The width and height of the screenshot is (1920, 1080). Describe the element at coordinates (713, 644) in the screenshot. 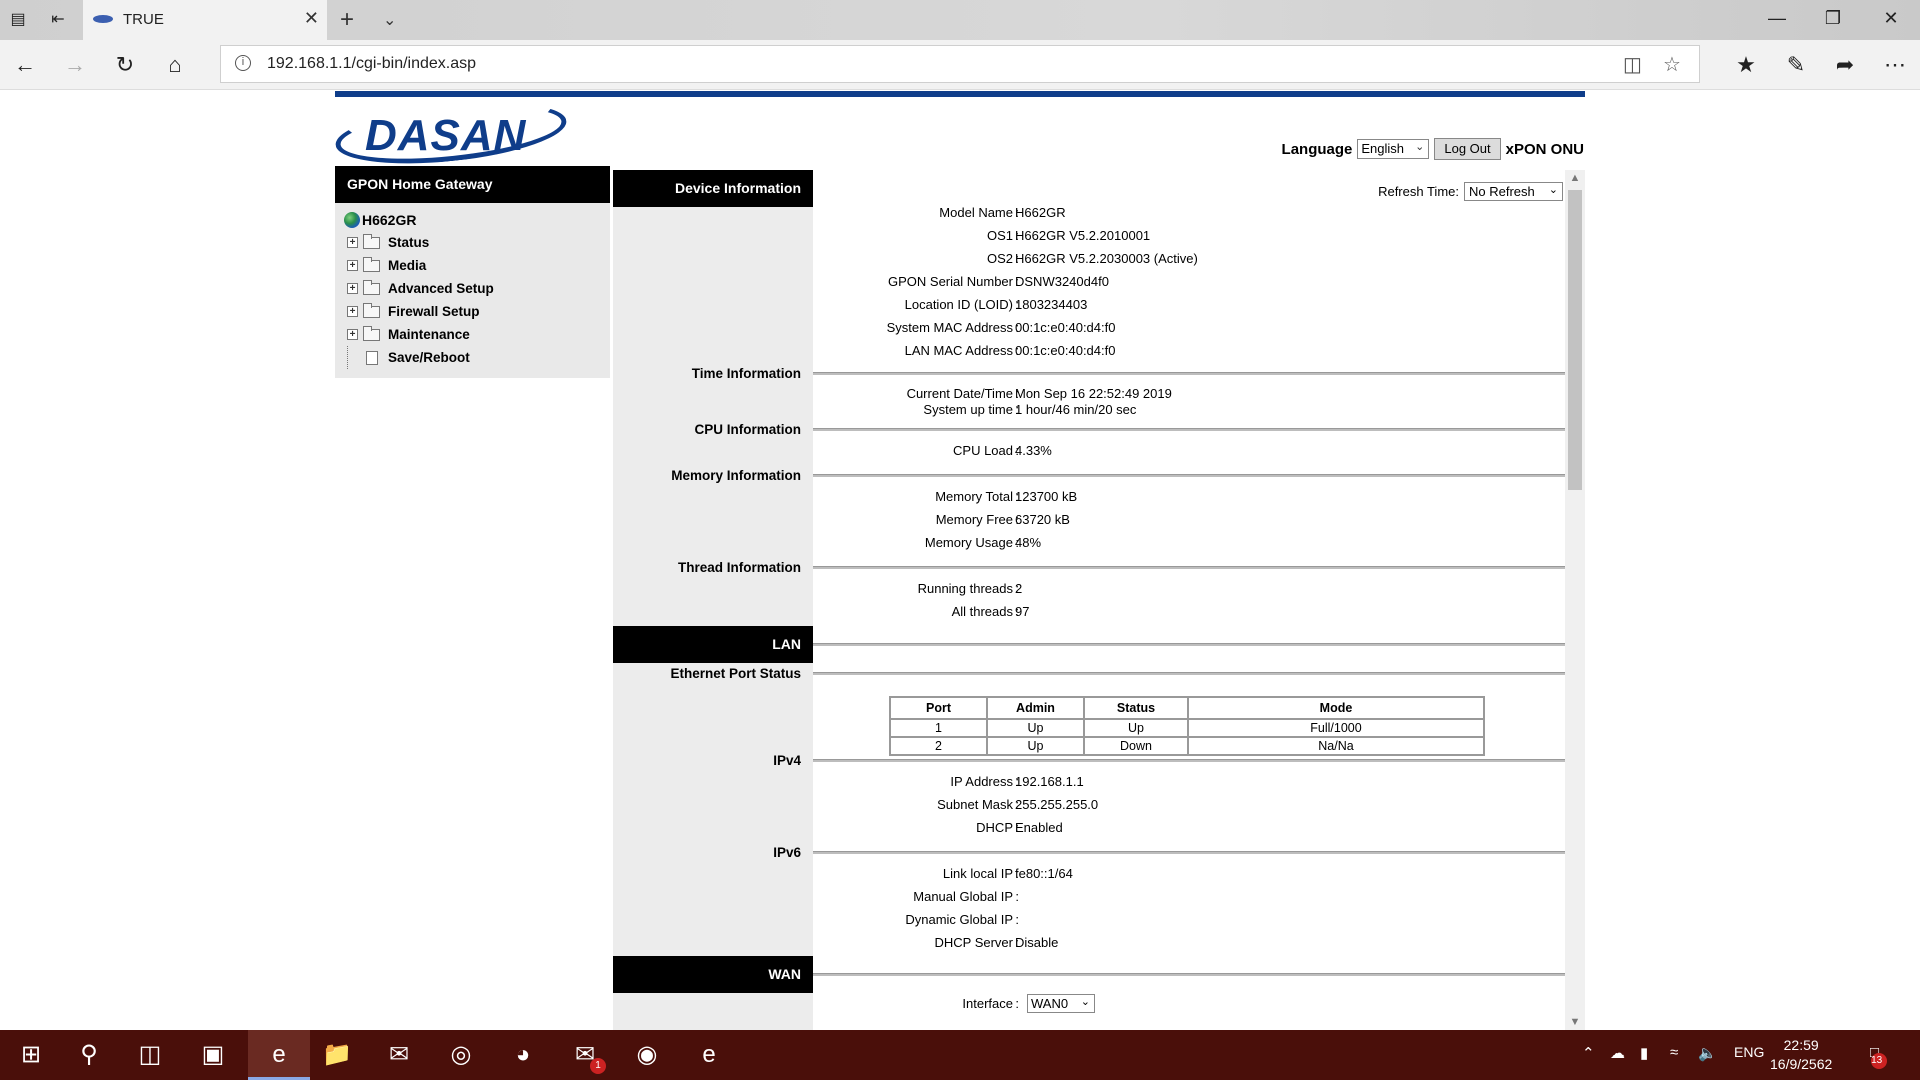

I see `lan-heading: LAN` at that location.